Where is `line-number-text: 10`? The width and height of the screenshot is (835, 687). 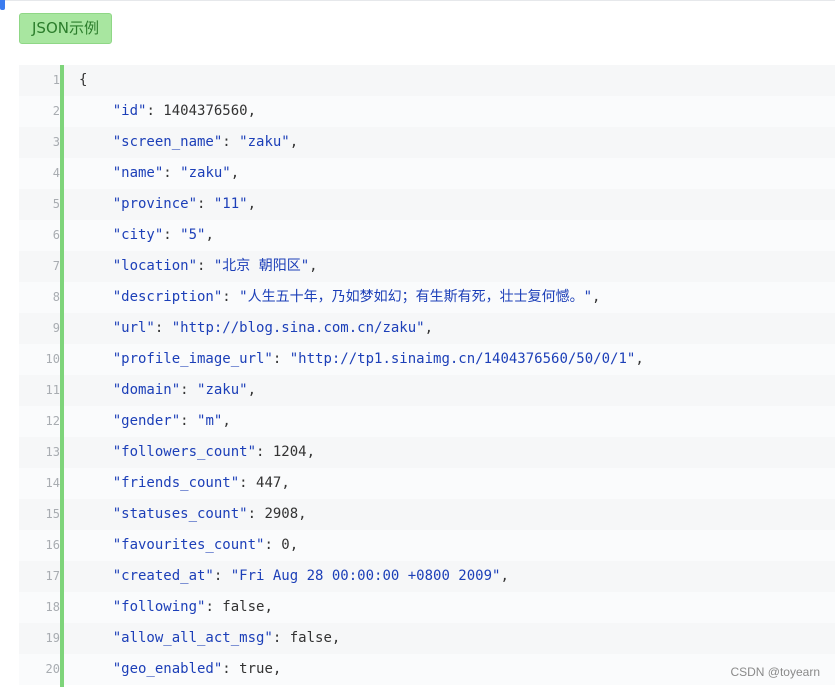 line-number-text: 10 is located at coordinates (52, 359).